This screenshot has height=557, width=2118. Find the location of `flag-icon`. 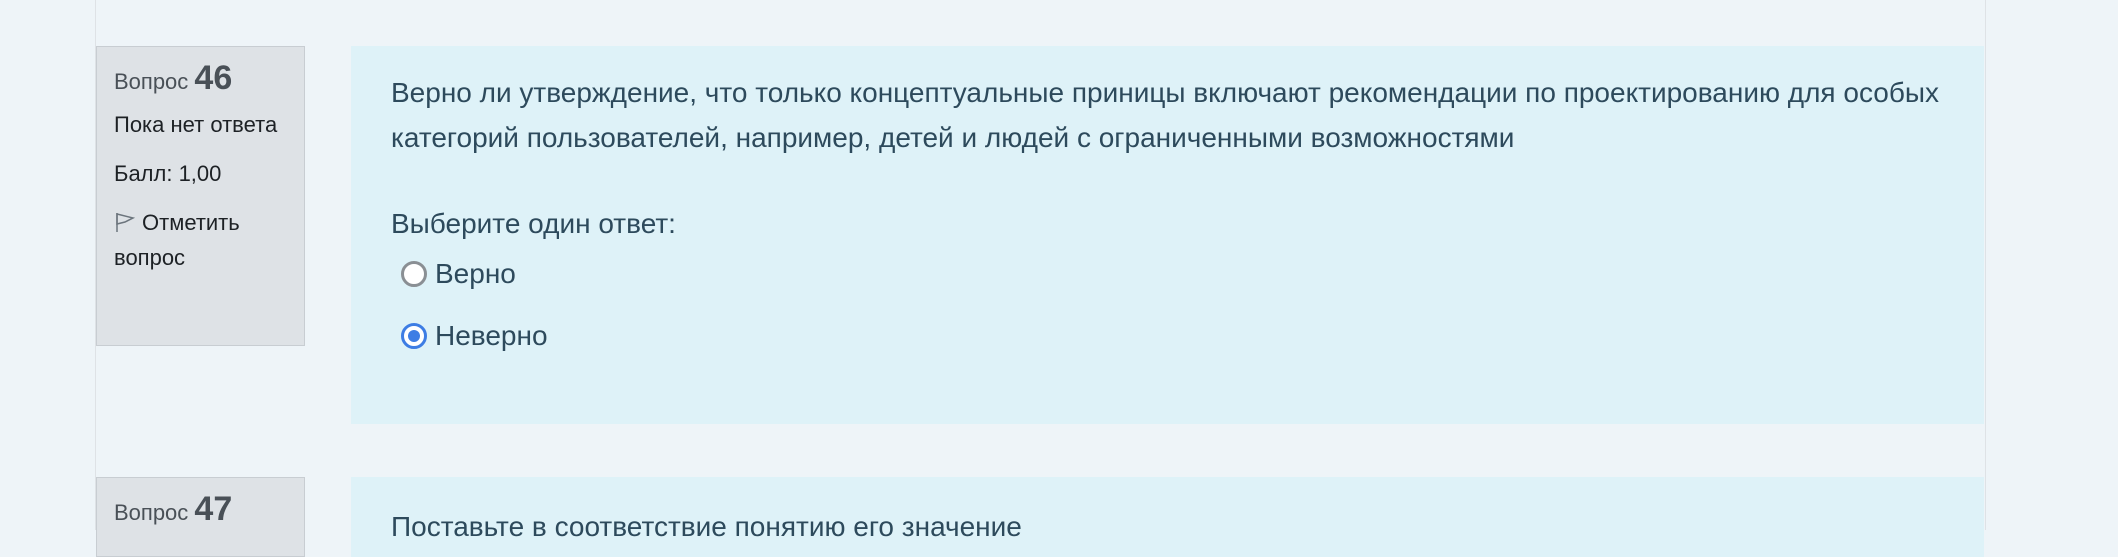

flag-icon is located at coordinates (125, 220).